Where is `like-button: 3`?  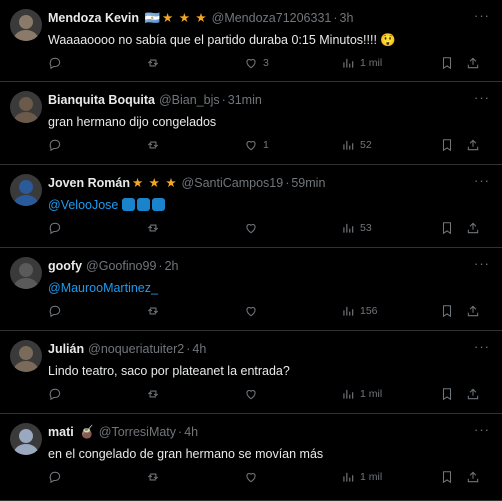 like-button: 3 is located at coordinates (256, 63).